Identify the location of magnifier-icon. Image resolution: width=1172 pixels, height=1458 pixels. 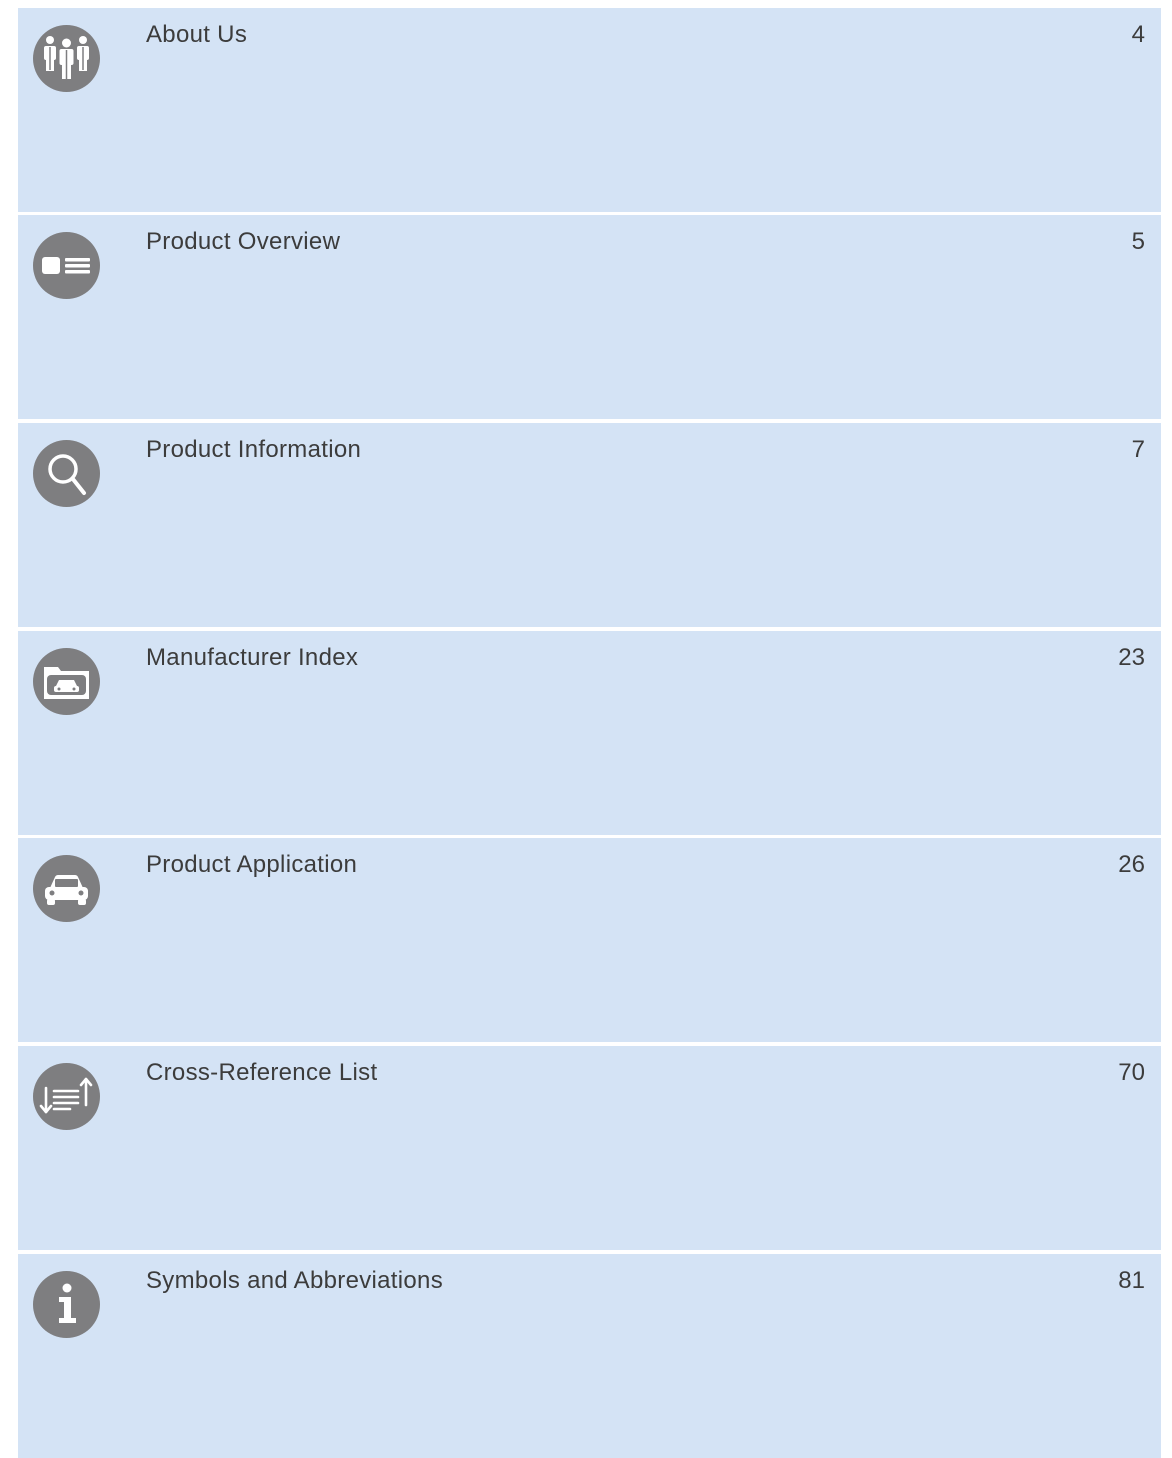
(66, 473).